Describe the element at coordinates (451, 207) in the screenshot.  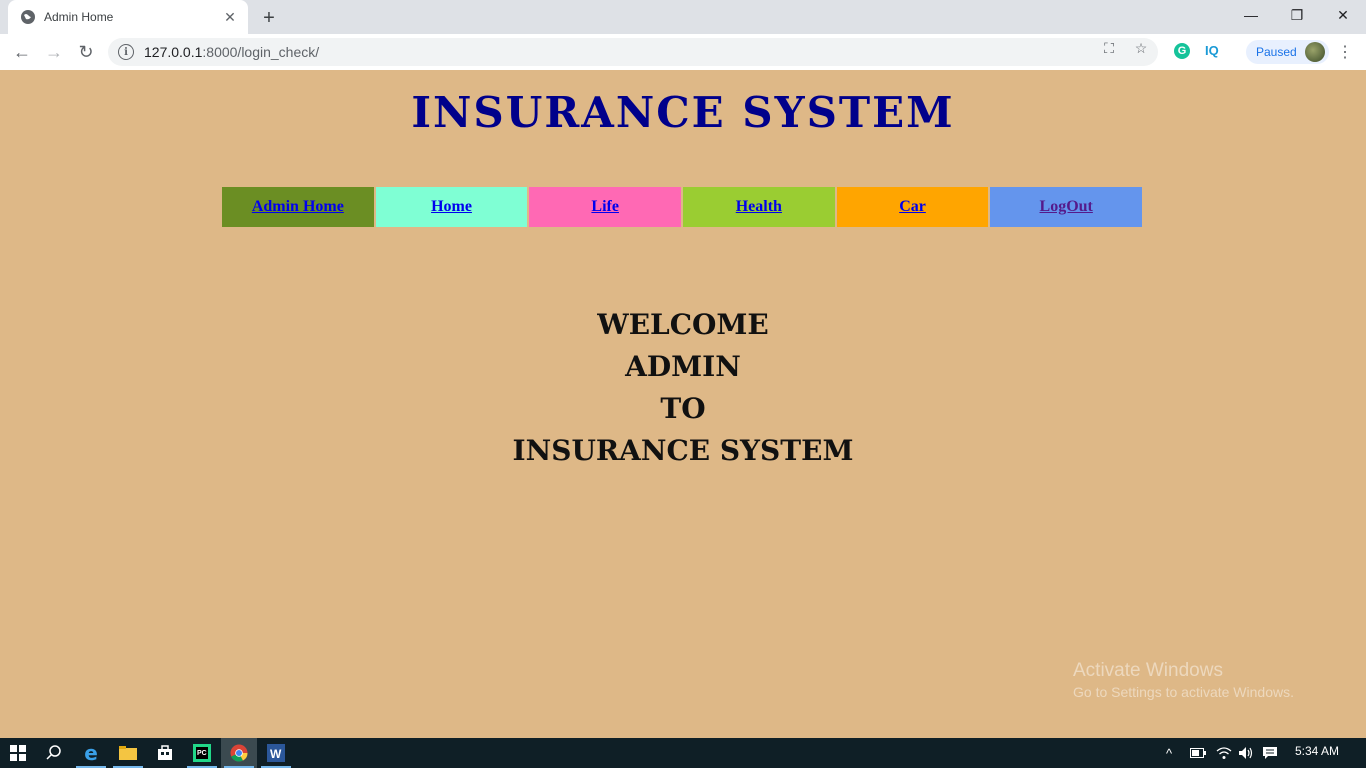
I see `nav-home: Home` at that location.